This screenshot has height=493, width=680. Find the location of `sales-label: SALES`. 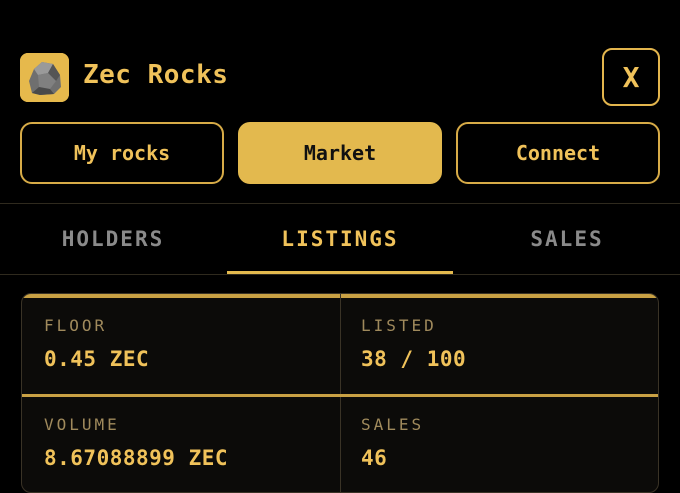

sales-label: SALES is located at coordinates (393, 424).